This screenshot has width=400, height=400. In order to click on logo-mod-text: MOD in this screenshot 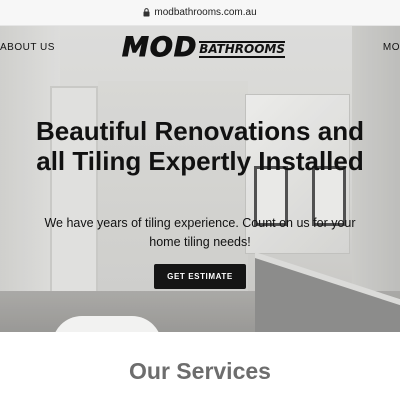, I will do `click(159, 47)`.